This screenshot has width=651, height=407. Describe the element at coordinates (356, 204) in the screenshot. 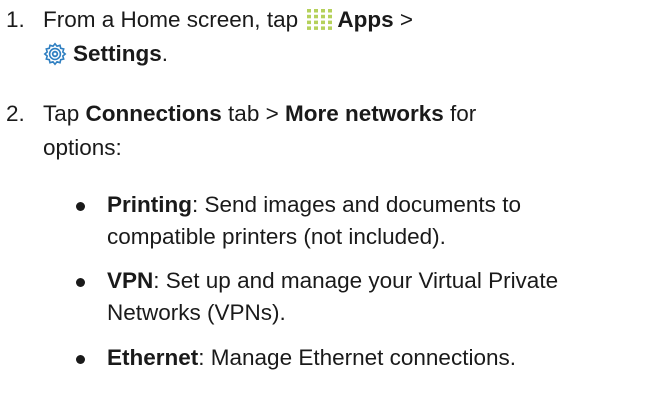

I see `option-description: : Send images and documents to` at that location.